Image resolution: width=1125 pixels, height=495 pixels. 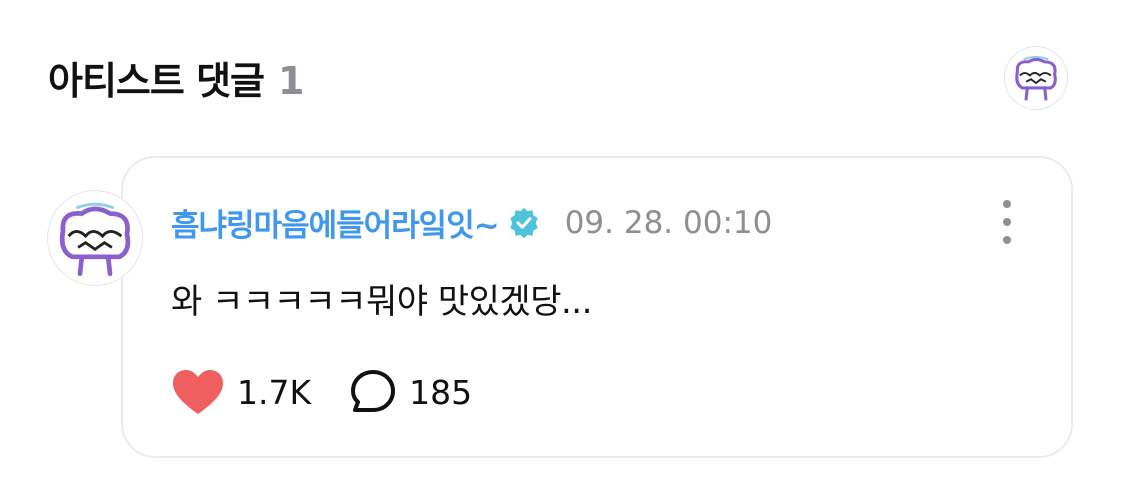 What do you see at coordinates (668, 222) in the screenshot?
I see `comment-timestamp: 09. 28. 00:10` at bounding box center [668, 222].